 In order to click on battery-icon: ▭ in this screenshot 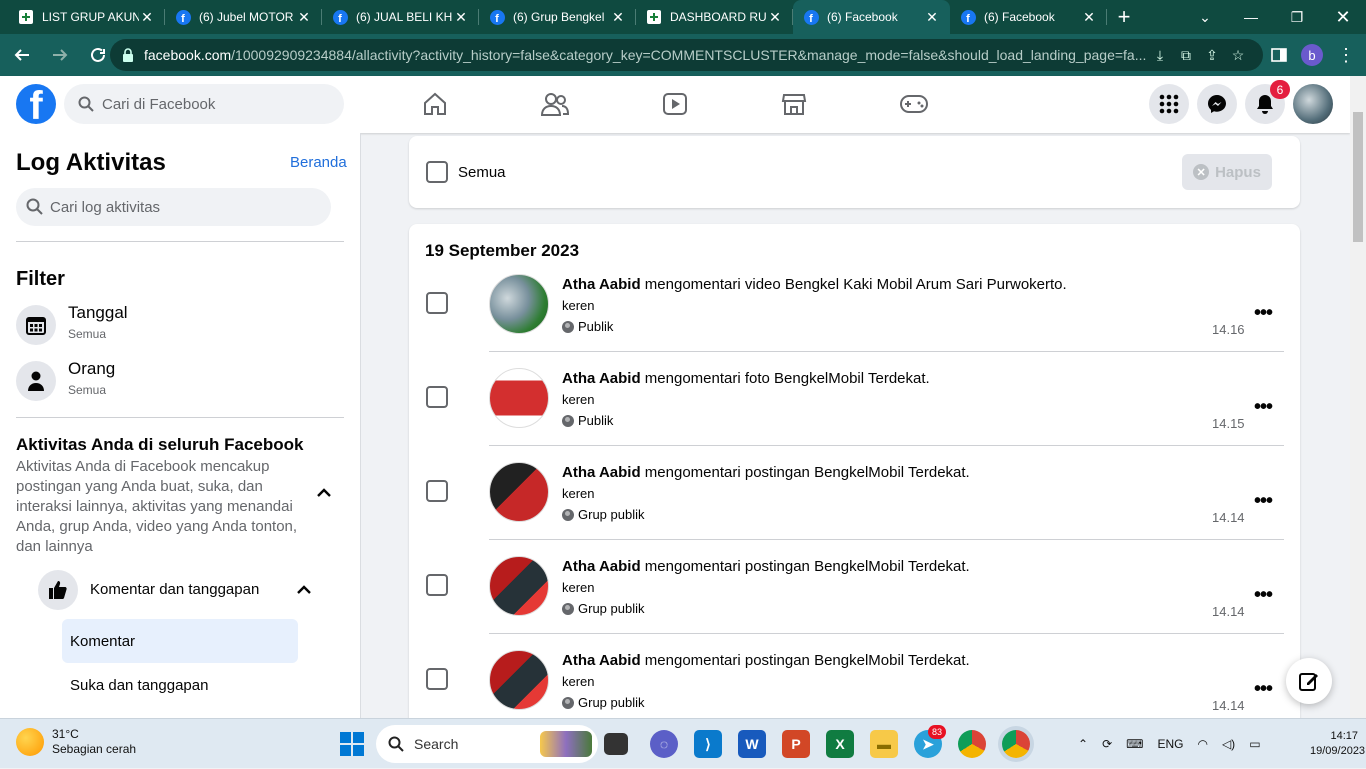, I will do `click(1254, 744)`.